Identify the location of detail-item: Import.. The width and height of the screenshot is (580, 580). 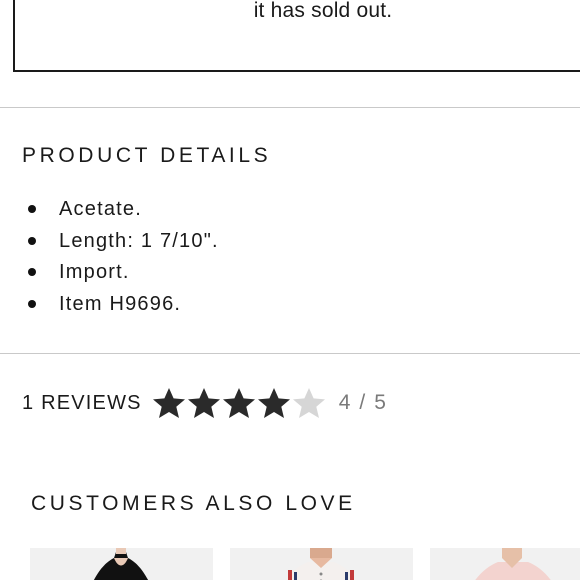
(120, 274).